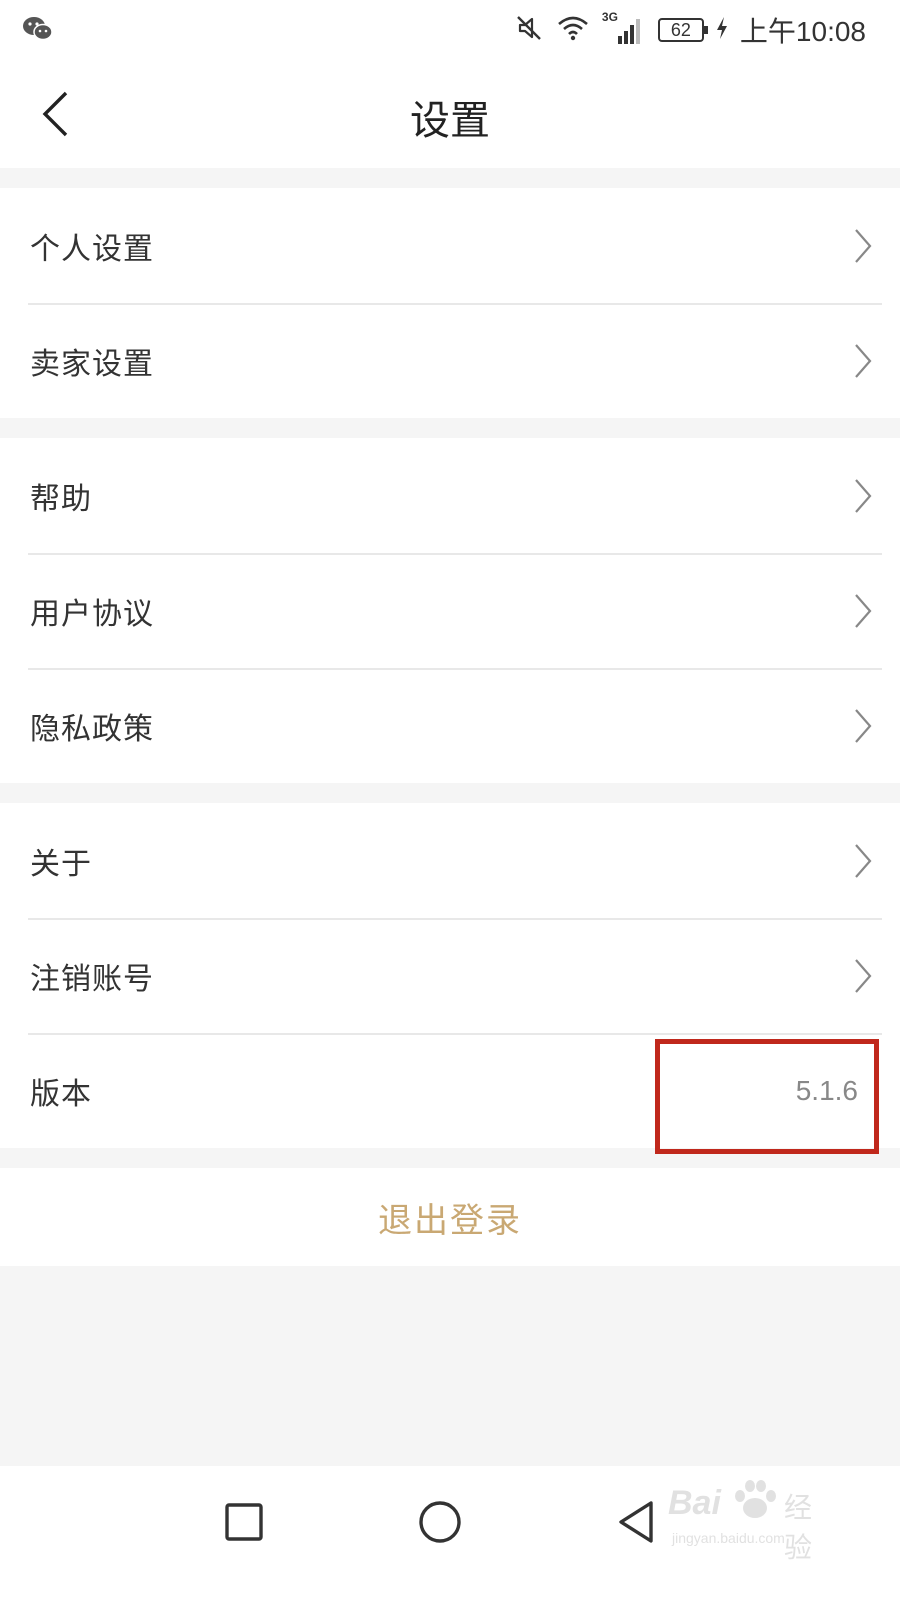  What do you see at coordinates (450, 245) in the screenshot?
I see `row-personal-settings: 个人设置` at bounding box center [450, 245].